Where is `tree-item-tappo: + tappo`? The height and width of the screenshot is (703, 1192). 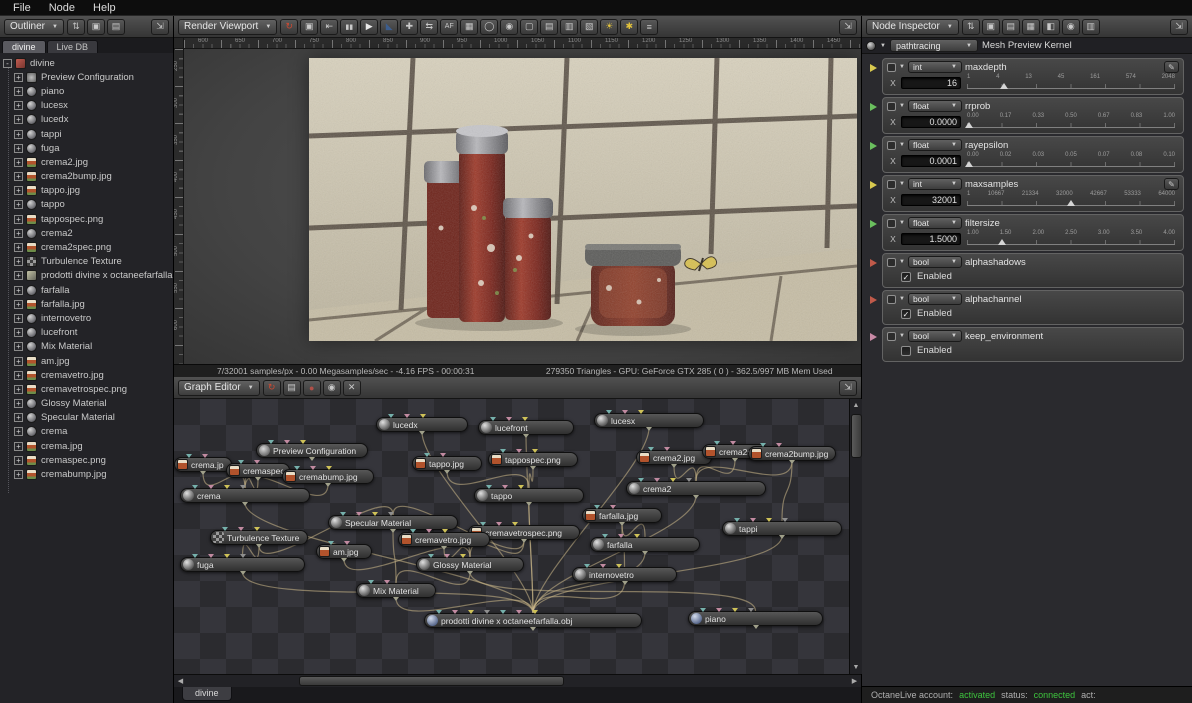 tree-item-tappo: + tappo is located at coordinates (86, 205).